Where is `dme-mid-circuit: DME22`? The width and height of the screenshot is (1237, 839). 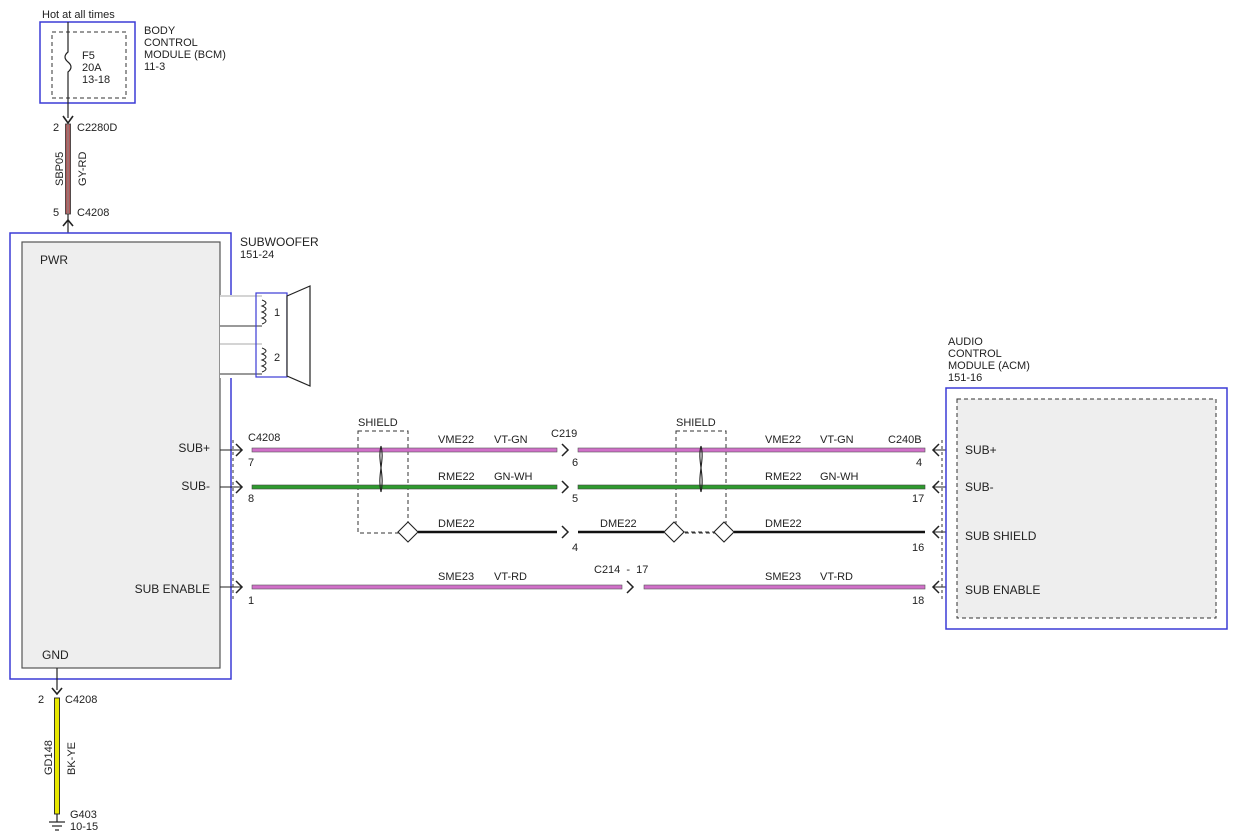
dme-mid-circuit: DME22 is located at coordinates (618, 524).